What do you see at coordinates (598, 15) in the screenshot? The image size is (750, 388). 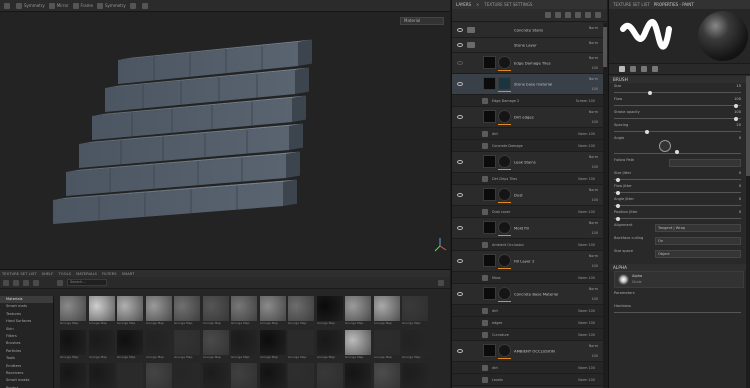 I see `delete-icon` at bounding box center [598, 15].